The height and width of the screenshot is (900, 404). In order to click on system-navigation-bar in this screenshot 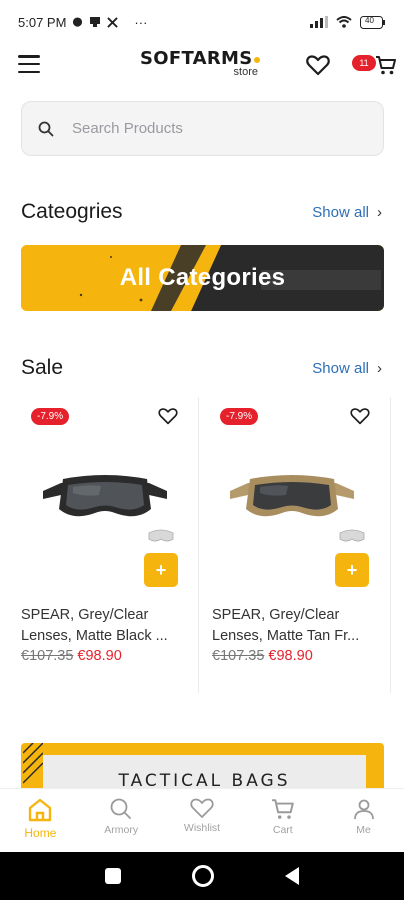, I will do `click(202, 876)`.